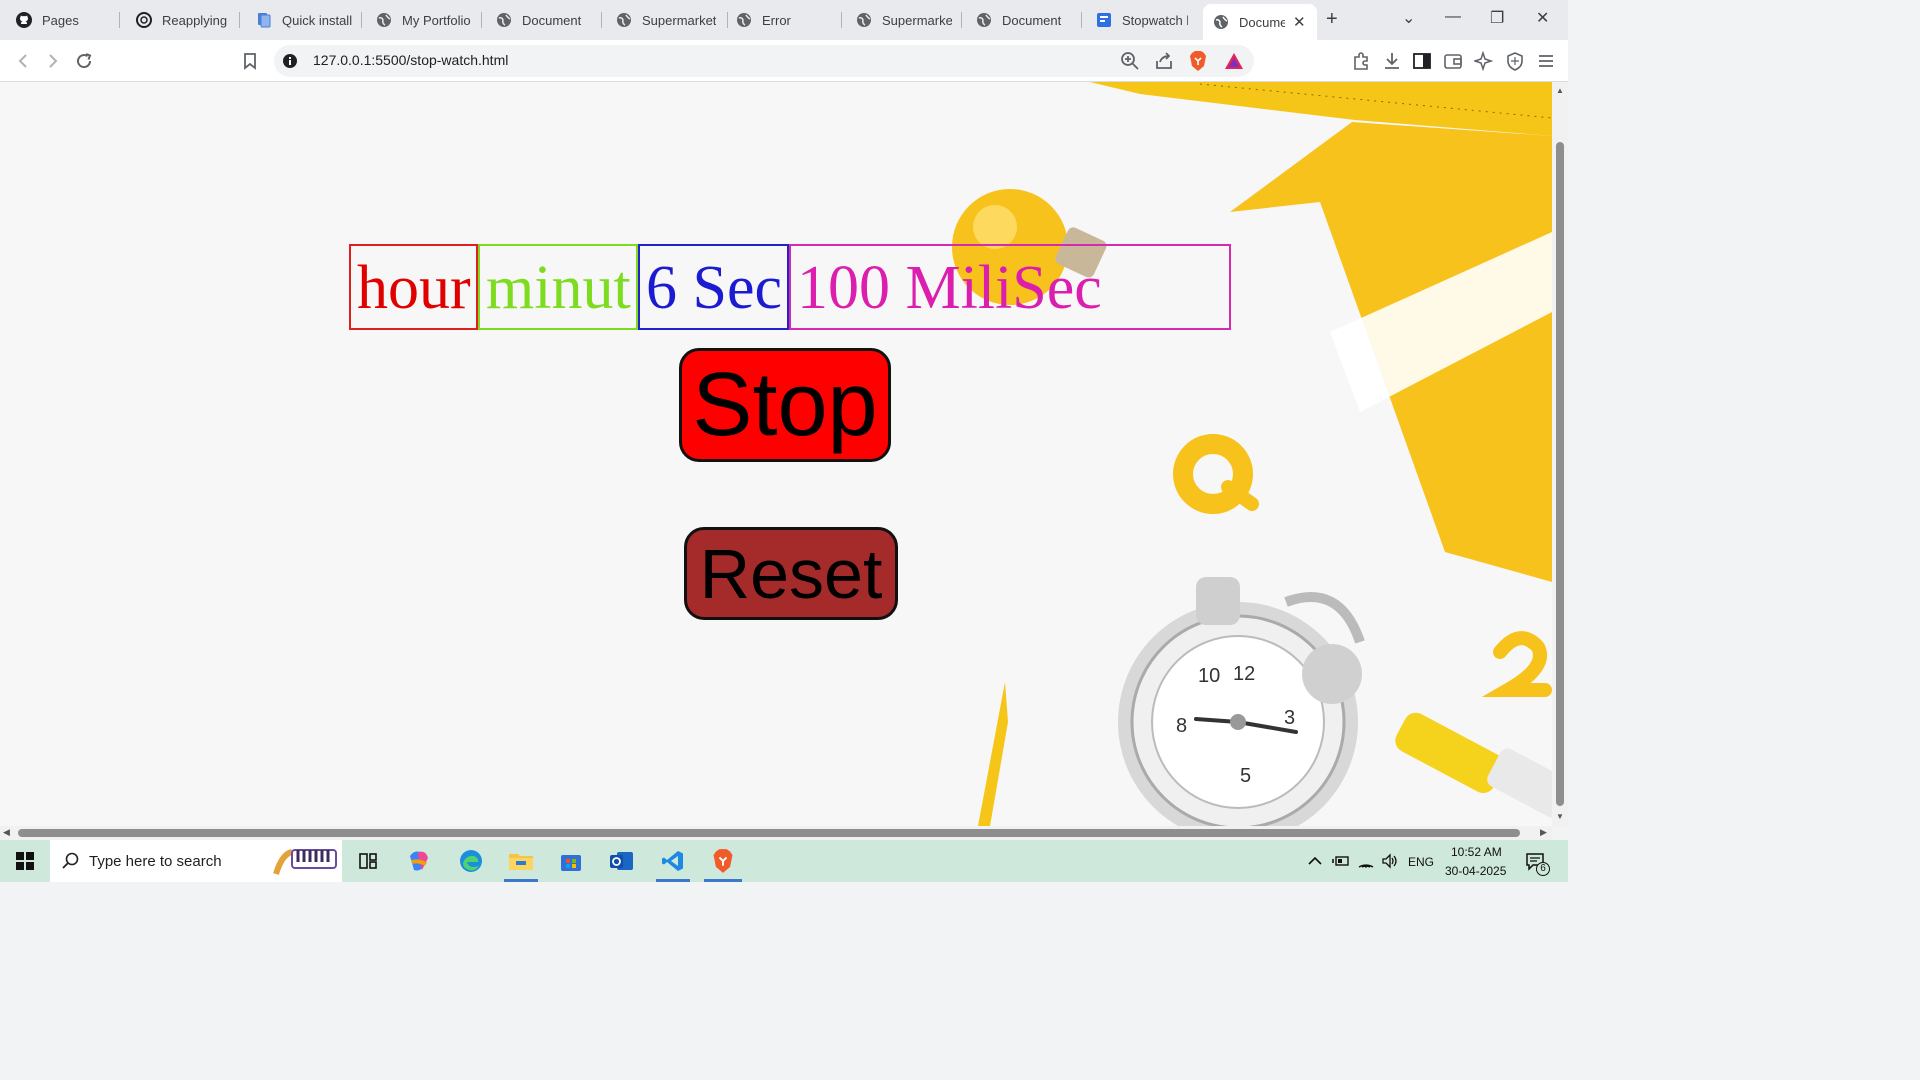  What do you see at coordinates (1241, 701) in the screenshot?
I see `alarm-clock-decoration: 12 3 5 8 10` at bounding box center [1241, 701].